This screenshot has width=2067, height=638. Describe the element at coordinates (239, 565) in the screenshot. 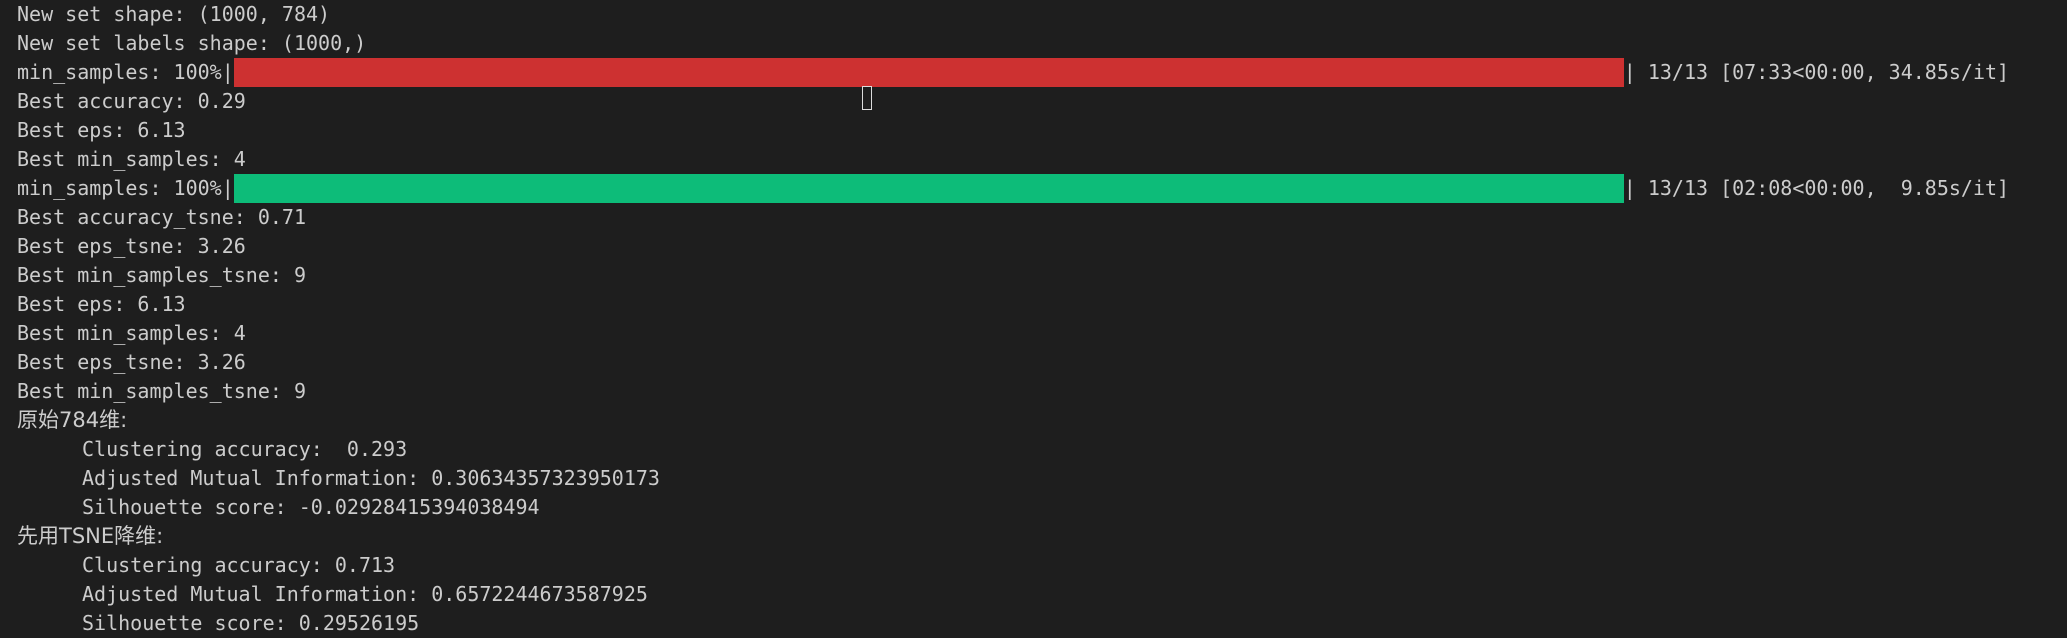

I see `output-line: Clustering accuracy: 0.713` at that location.